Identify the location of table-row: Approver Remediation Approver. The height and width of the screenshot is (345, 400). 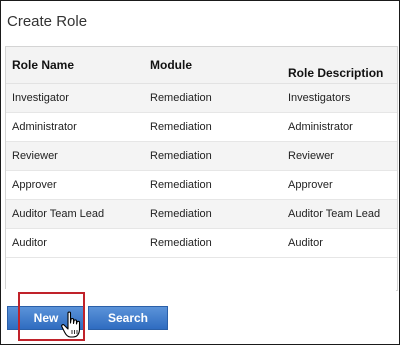
(201, 185).